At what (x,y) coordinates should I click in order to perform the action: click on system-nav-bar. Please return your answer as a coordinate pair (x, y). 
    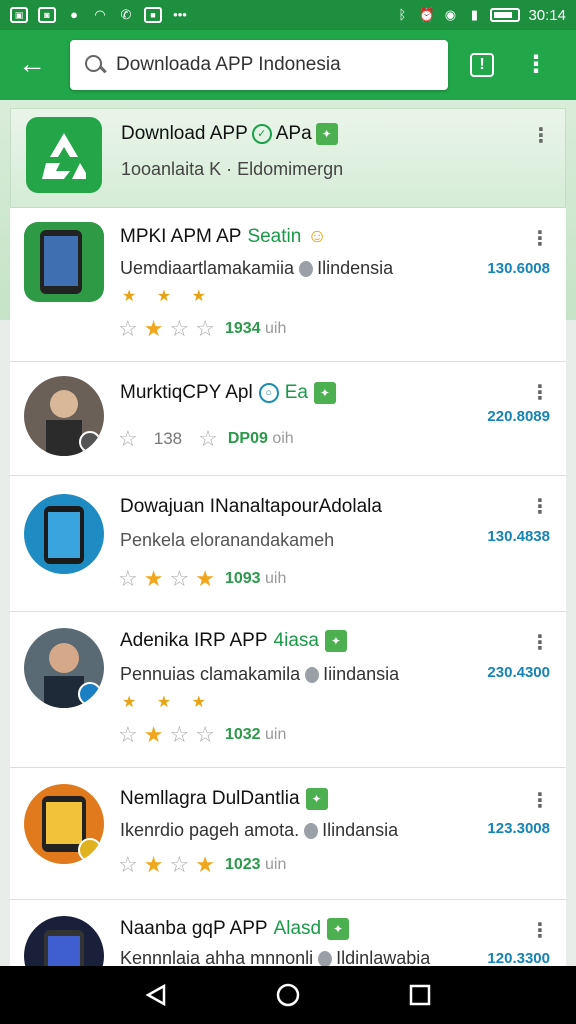
    Looking at the image, I should click on (288, 995).